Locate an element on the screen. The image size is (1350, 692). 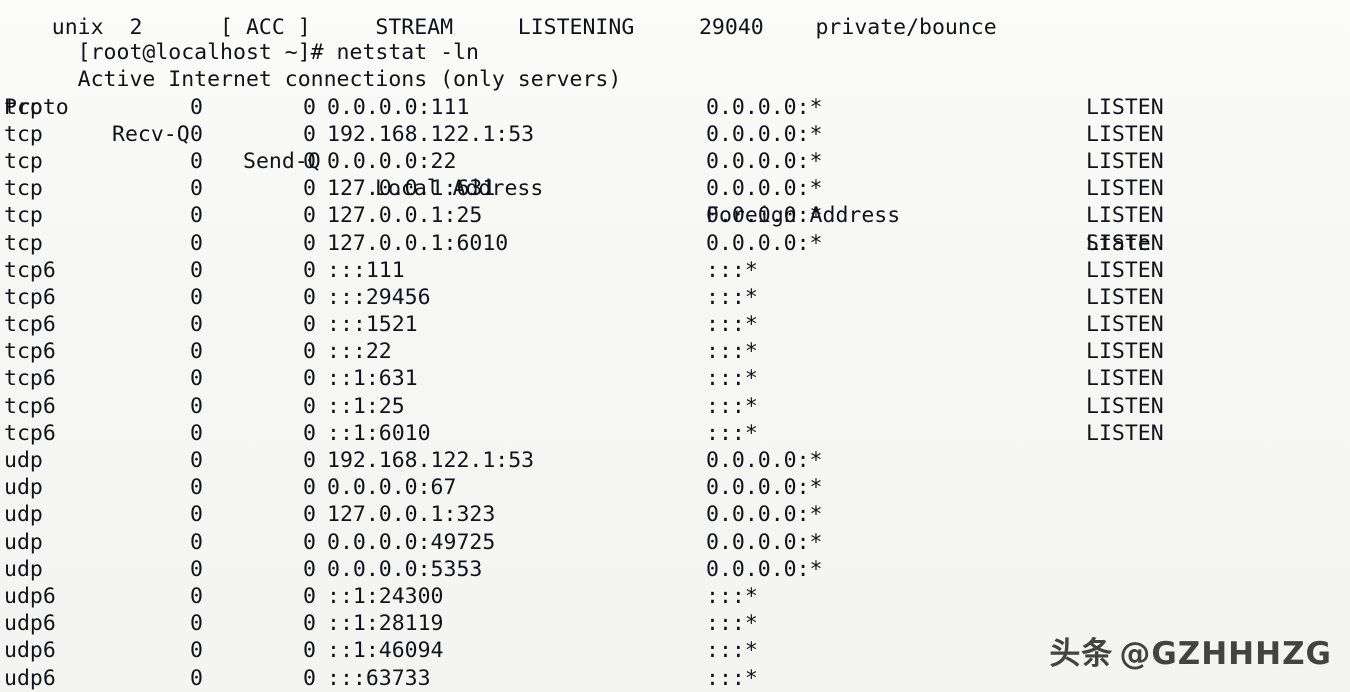
table-row: tcp 0 0 0.0.0.0:111 0.0.0.0:* LISTEN is located at coordinates (675, 107).